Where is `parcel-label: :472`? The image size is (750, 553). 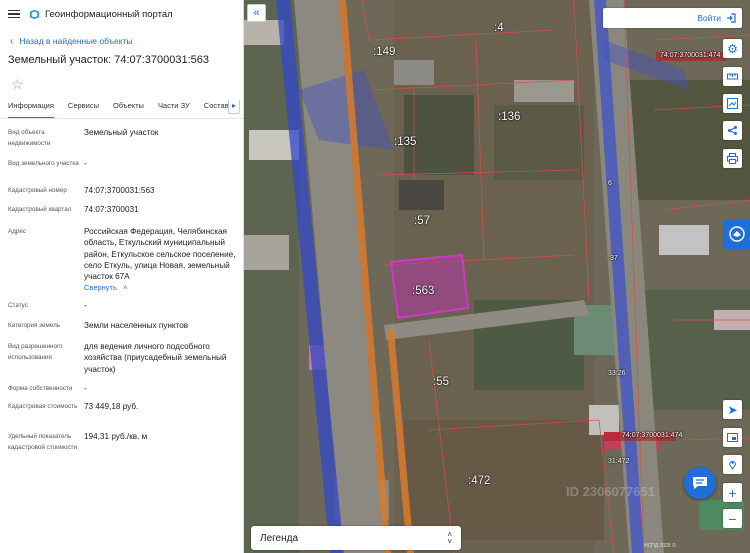
parcel-label: :472 is located at coordinates (479, 481).